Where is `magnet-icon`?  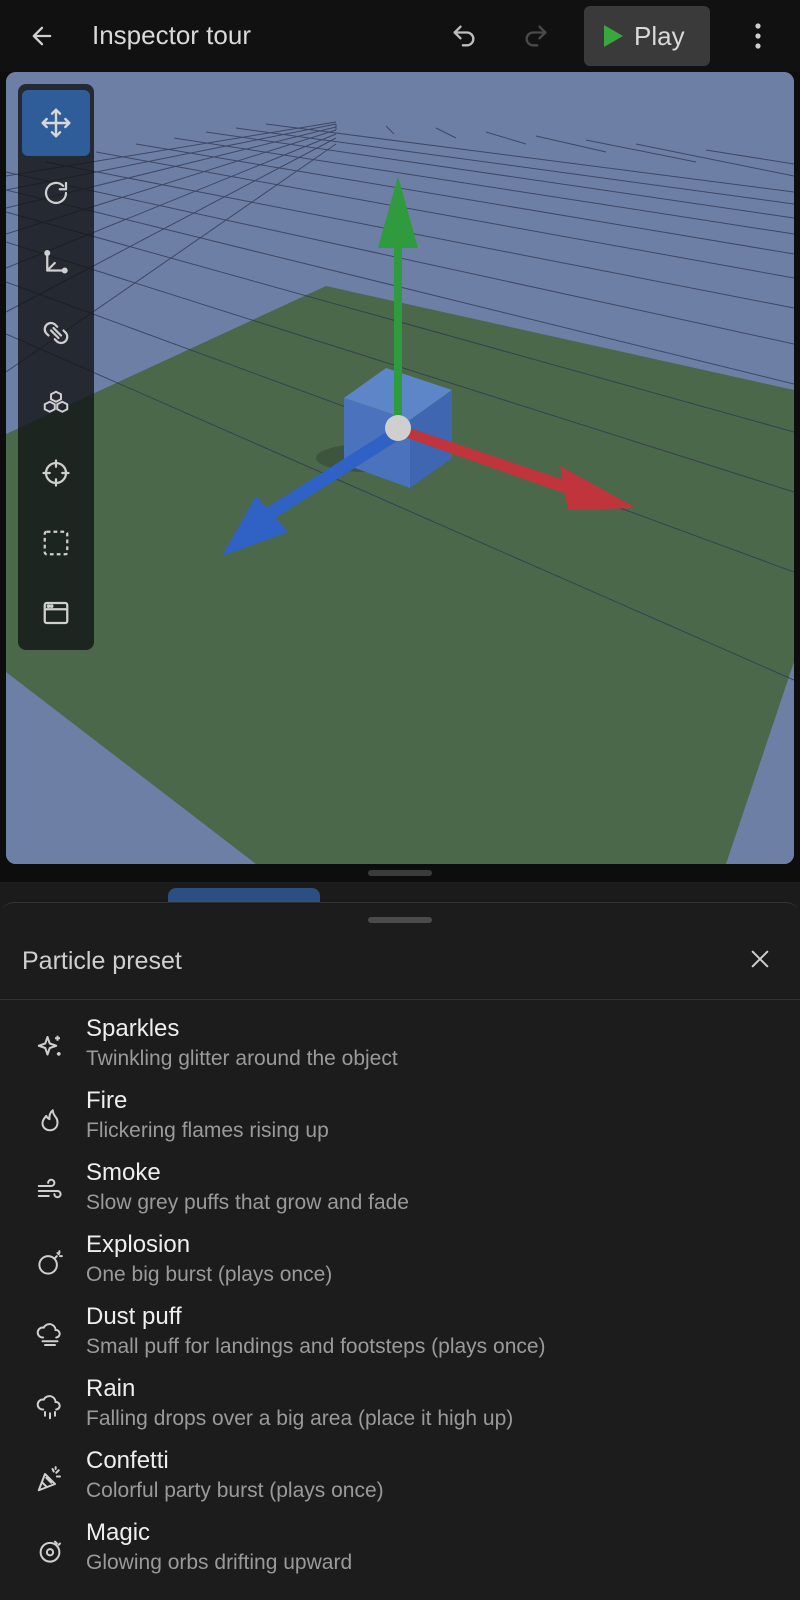
magnet-icon is located at coordinates (56, 333).